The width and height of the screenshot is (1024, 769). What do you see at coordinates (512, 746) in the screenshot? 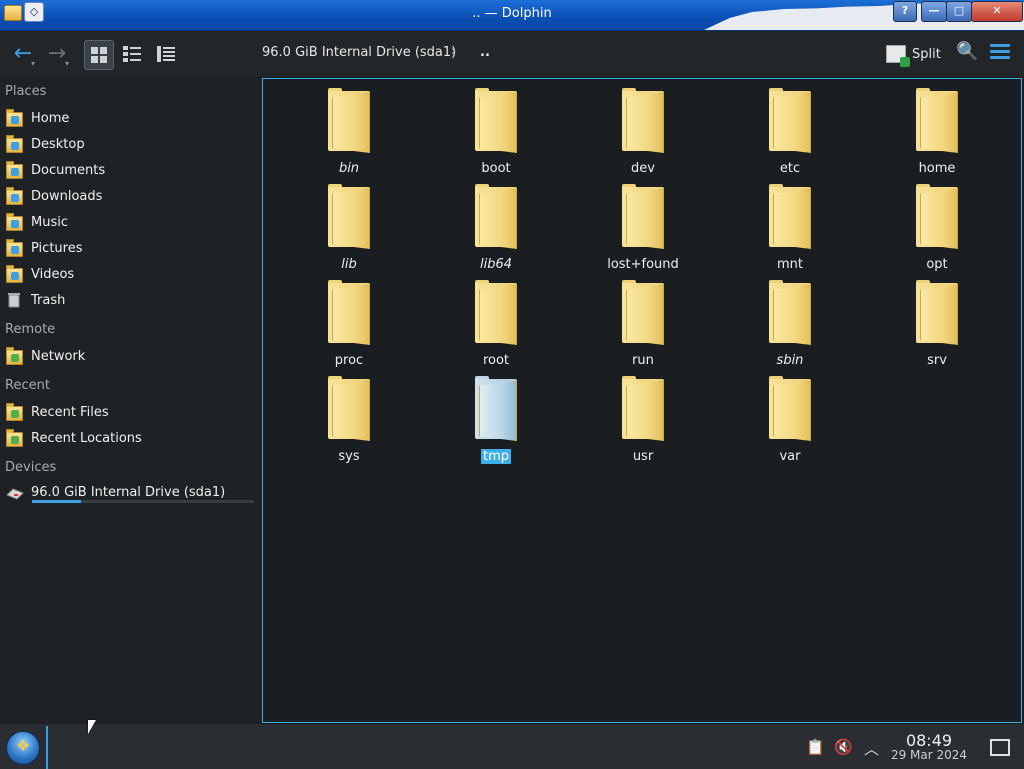
I see `taskbar: 📋 🔇 ︿ 08:49 29 Mar 2024` at bounding box center [512, 746].